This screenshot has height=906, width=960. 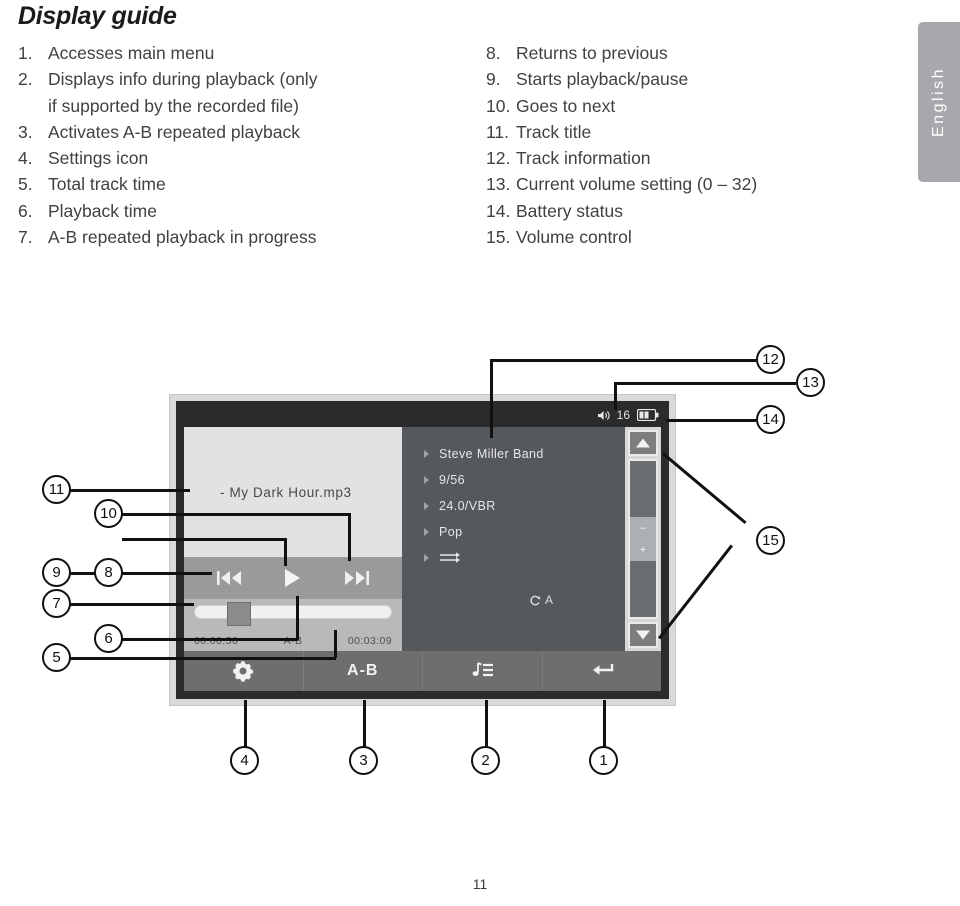 What do you see at coordinates (686, 53) in the screenshot?
I see `guide-item-8: 8. Returns to previous` at bounding box center [686, 53].